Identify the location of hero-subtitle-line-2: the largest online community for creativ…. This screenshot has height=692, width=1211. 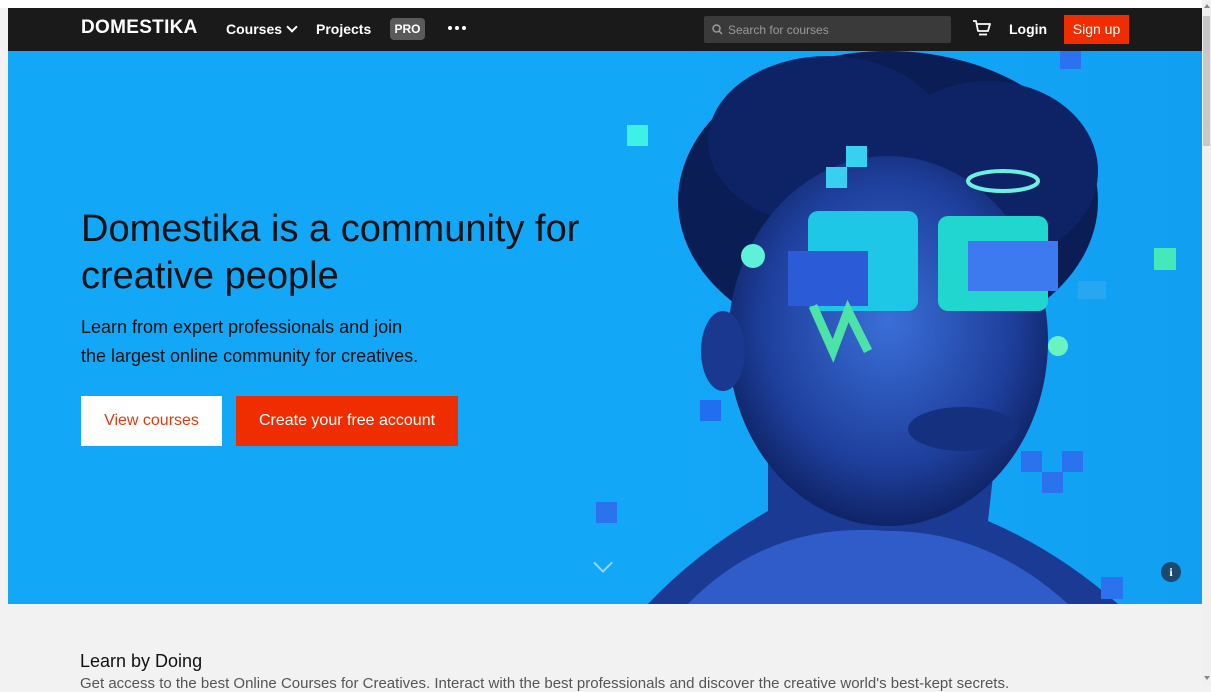
(250, 356).